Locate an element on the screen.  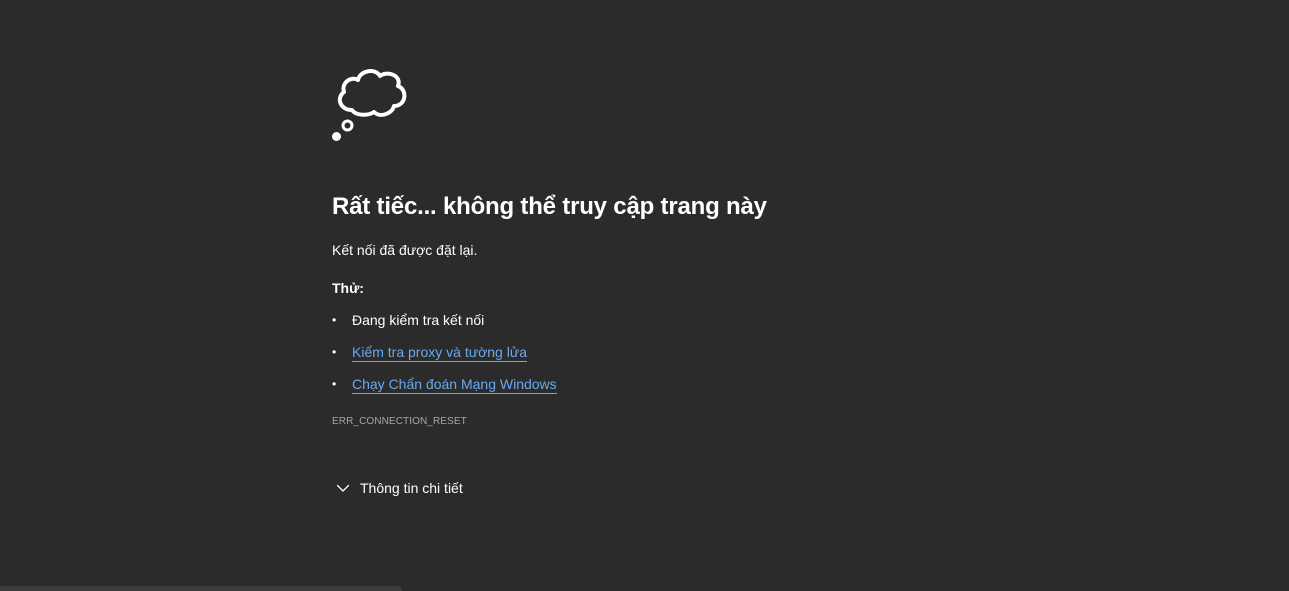
error-code: ERR_CONNECTION_RESET is located at coordinates (399, 421).